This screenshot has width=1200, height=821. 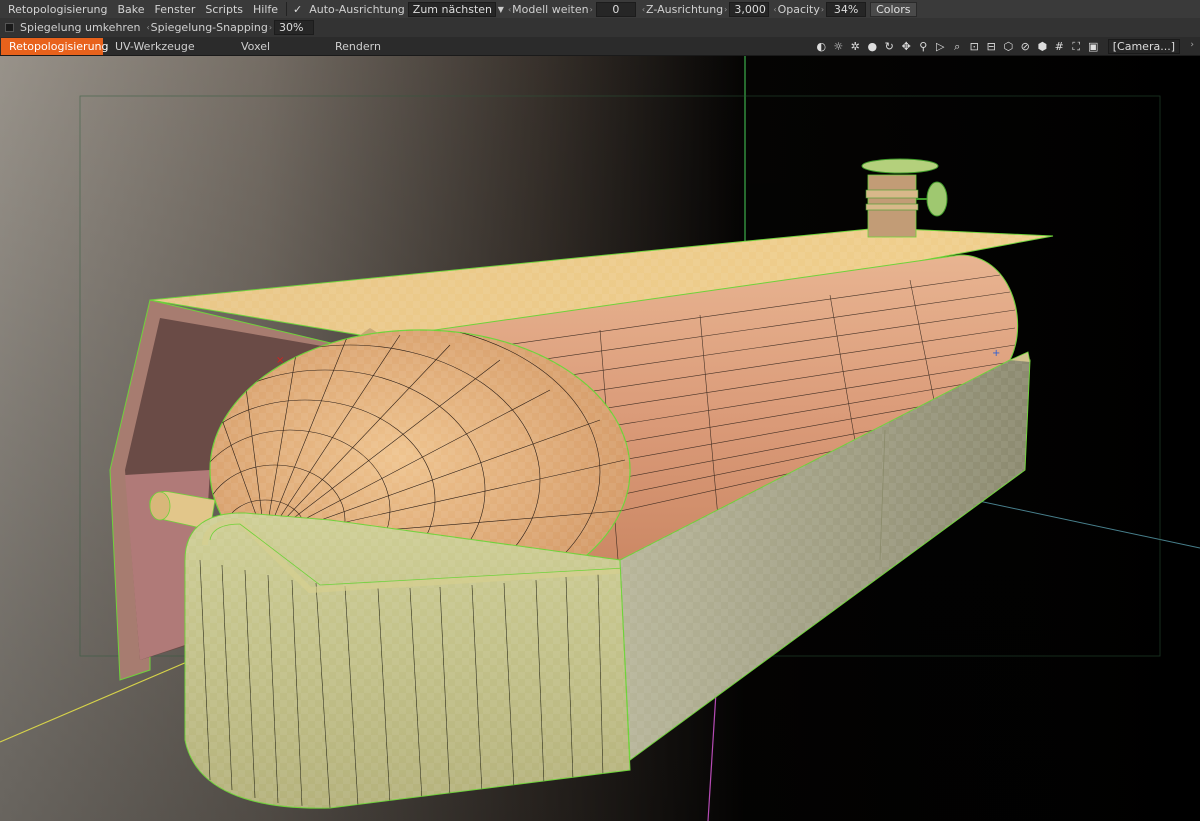 What do you see at coordinates (1076, 47) in the screenshot?
I see `fullscreen-icon: ⛶` at bounding box center [1076, 47].